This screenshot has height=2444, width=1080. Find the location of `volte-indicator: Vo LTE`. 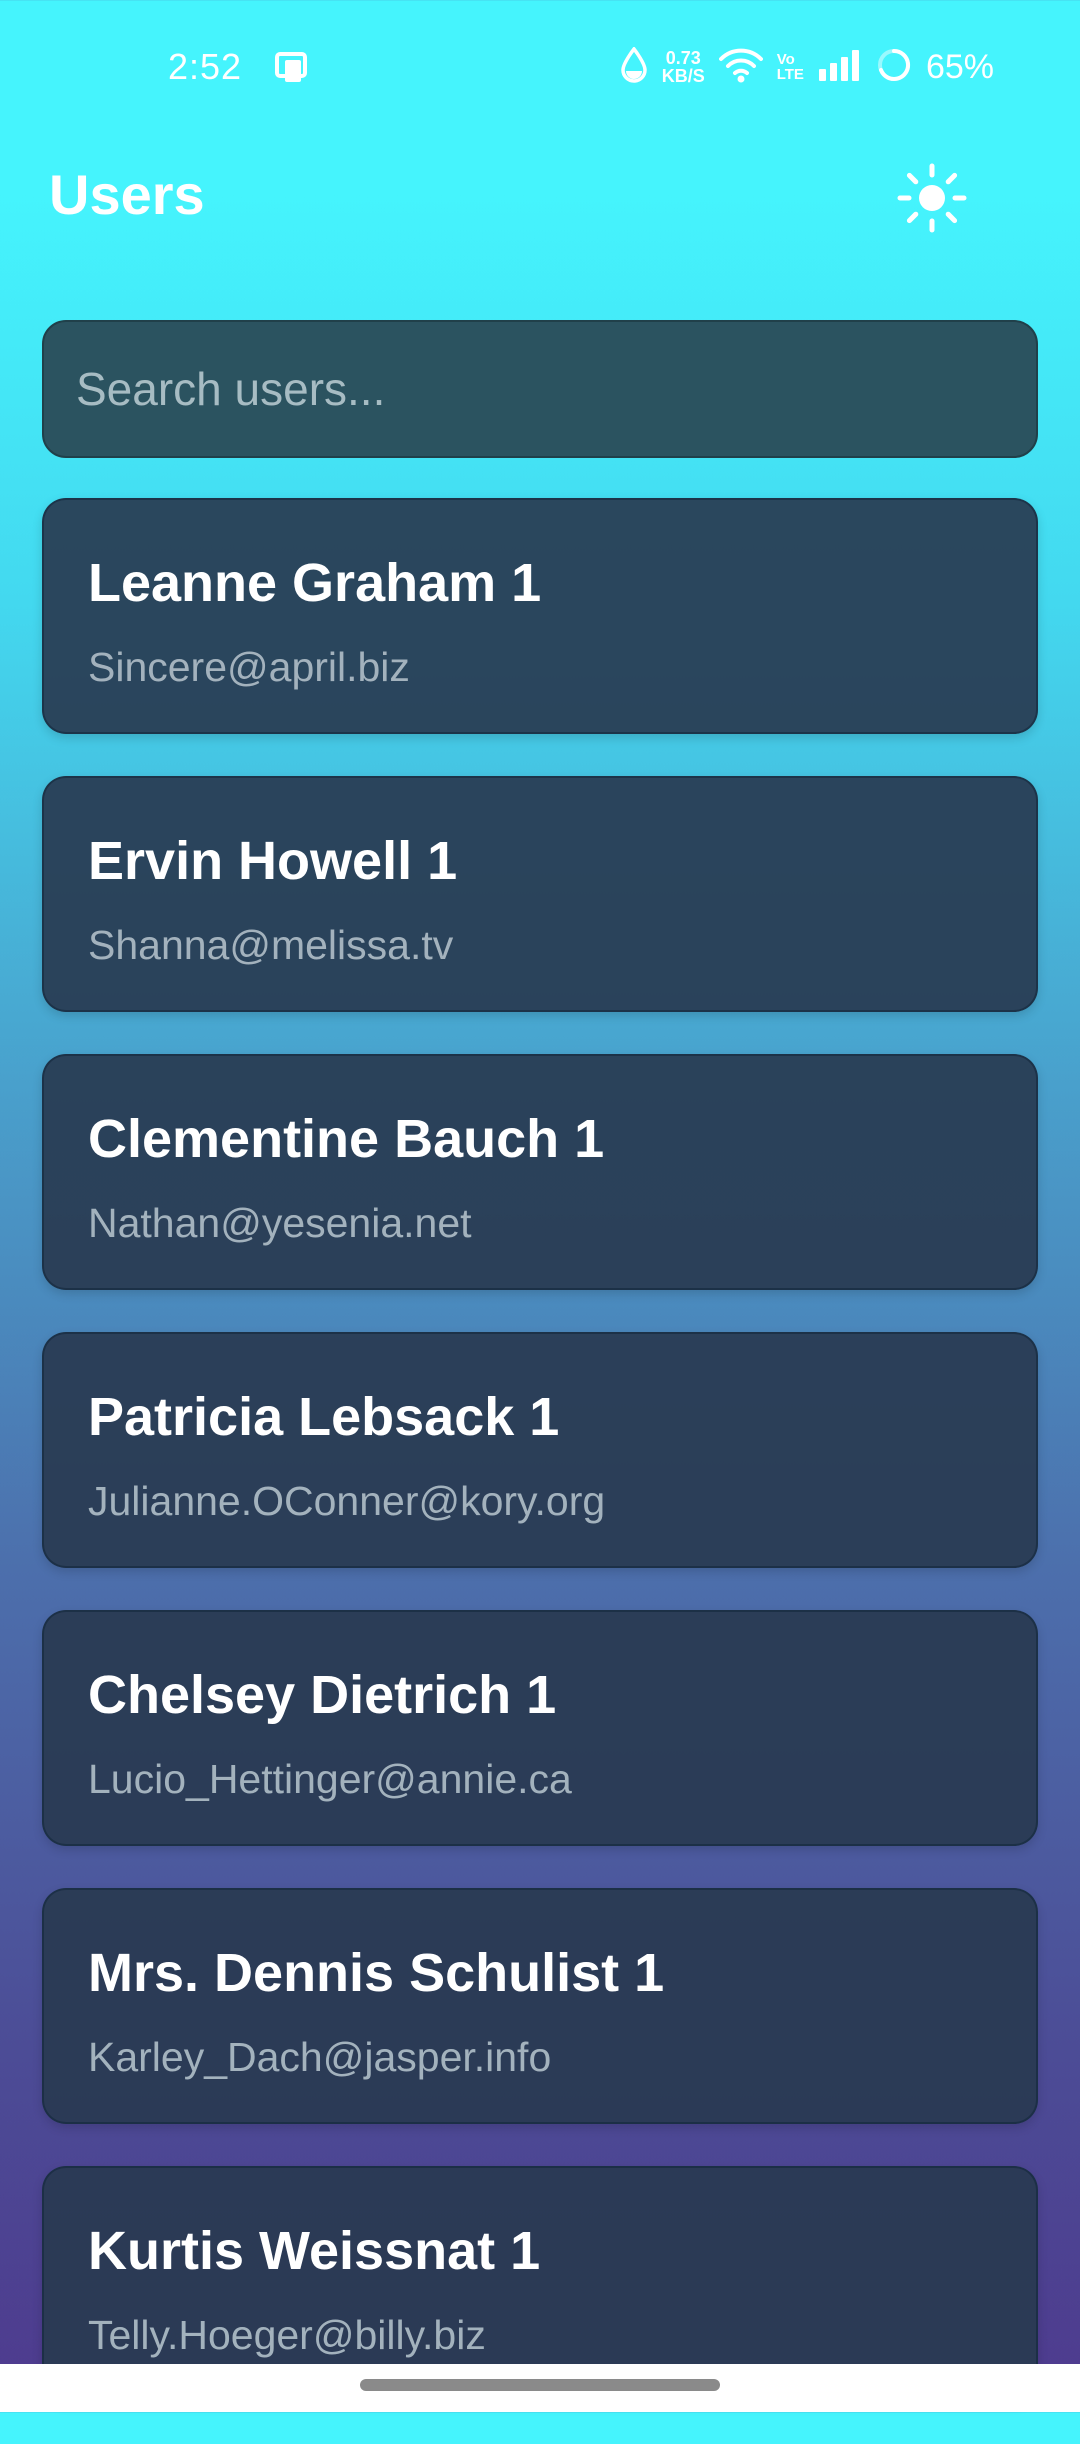

volte-indicator: Vo LTE is located at coordinates (790, 67).